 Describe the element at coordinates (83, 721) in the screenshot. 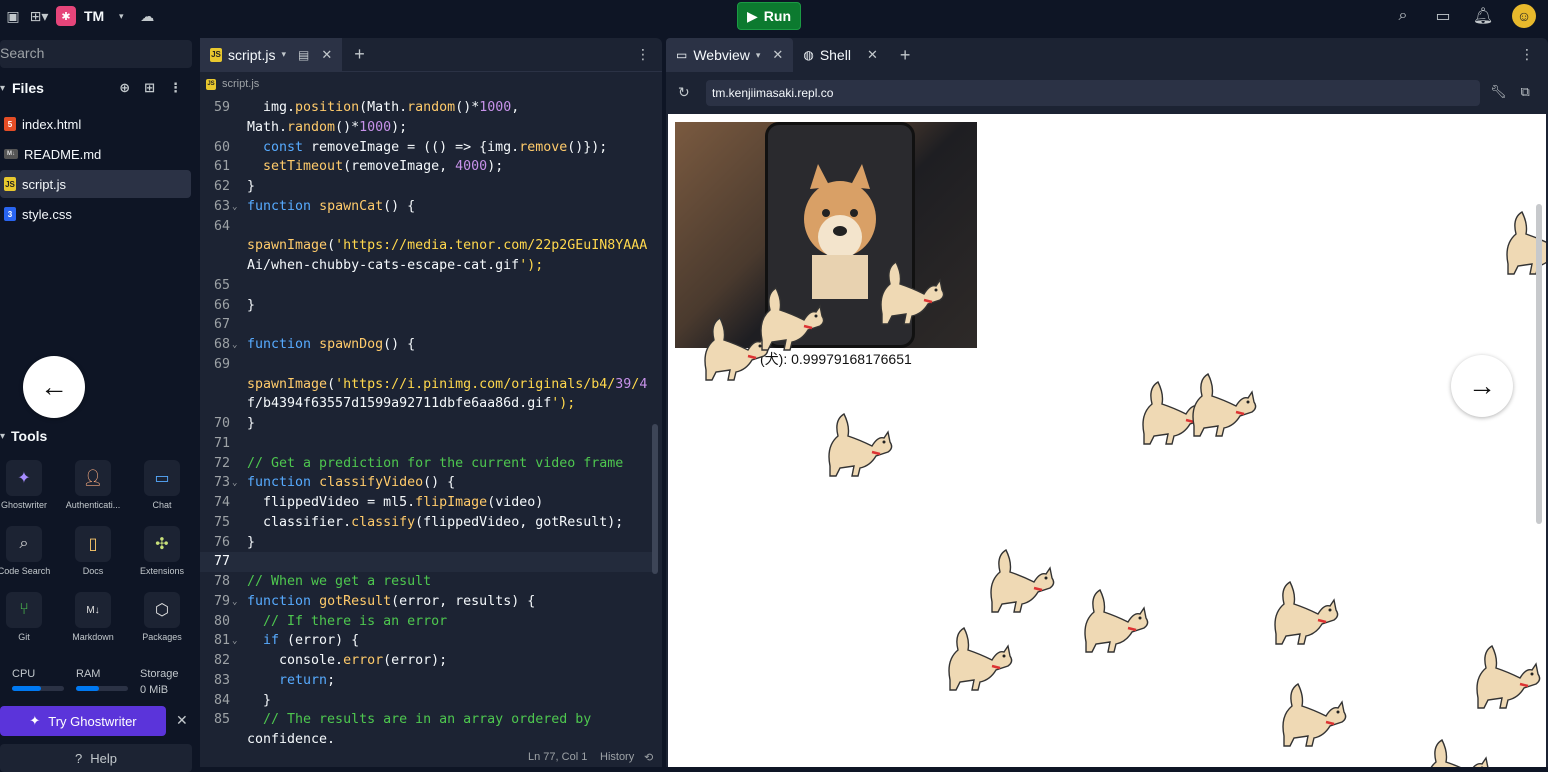

I see `try-ghostwriter-button: ✦ Try Ghostwriter` at that location.